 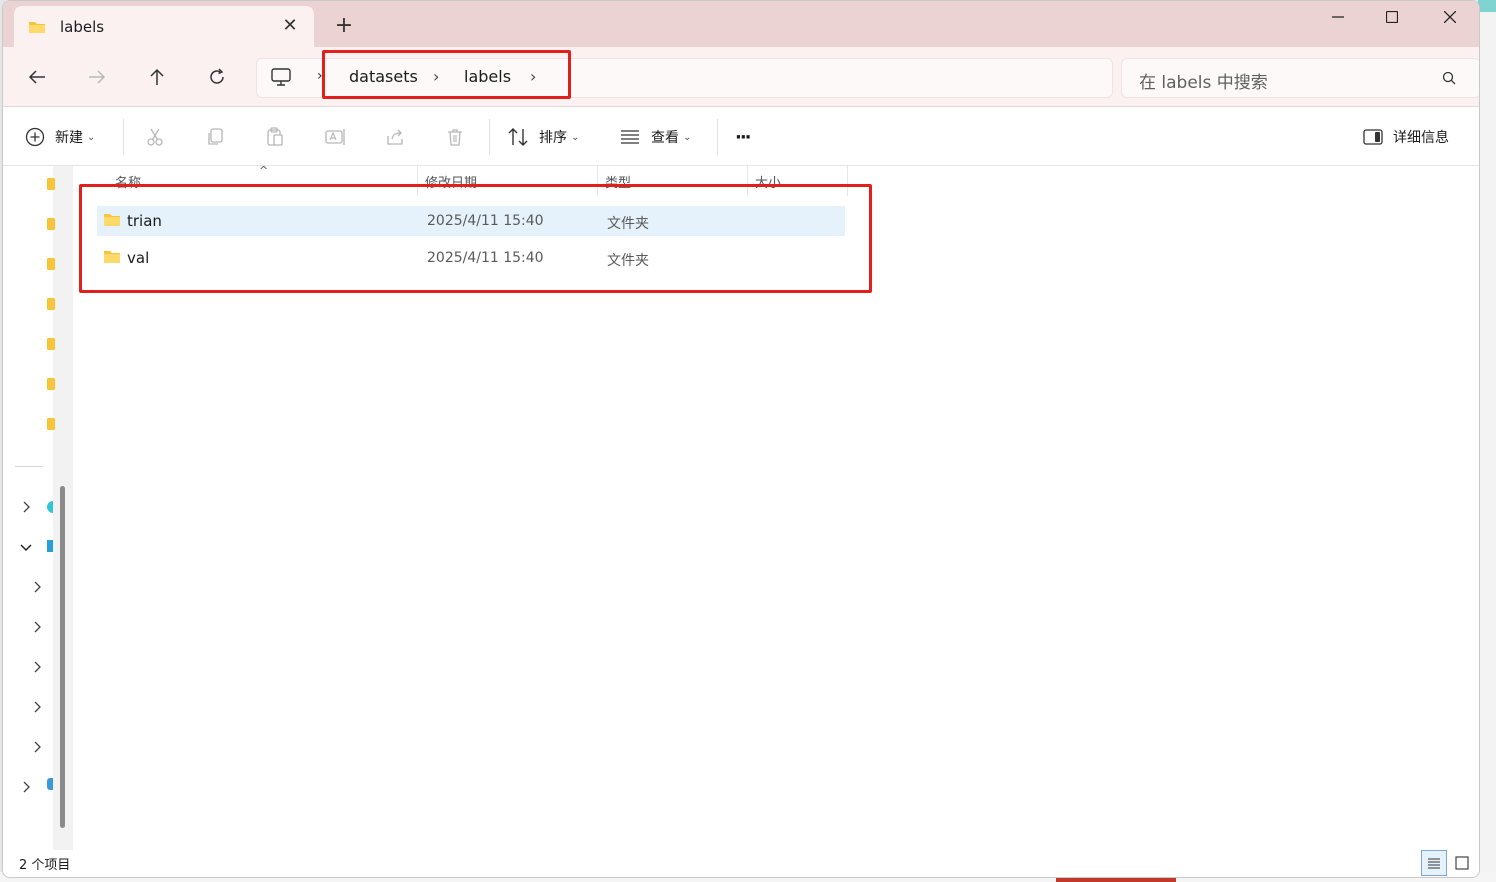 What do you see at coordinates (1449, 78) in the screenshot?
I see `search-icon` at bounding box center [1449, 78].